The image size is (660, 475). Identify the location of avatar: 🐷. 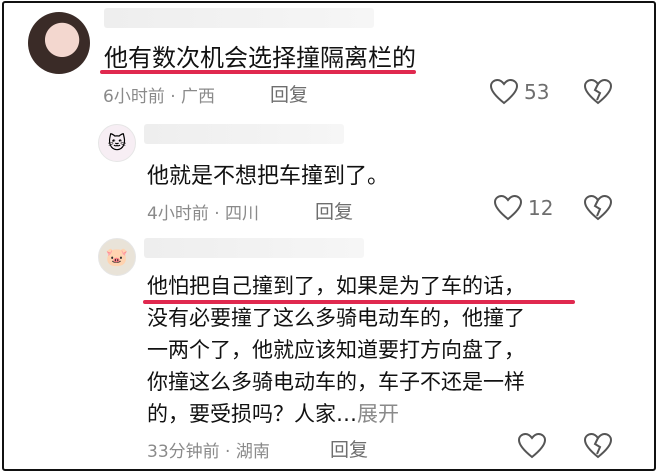
(117, 257).